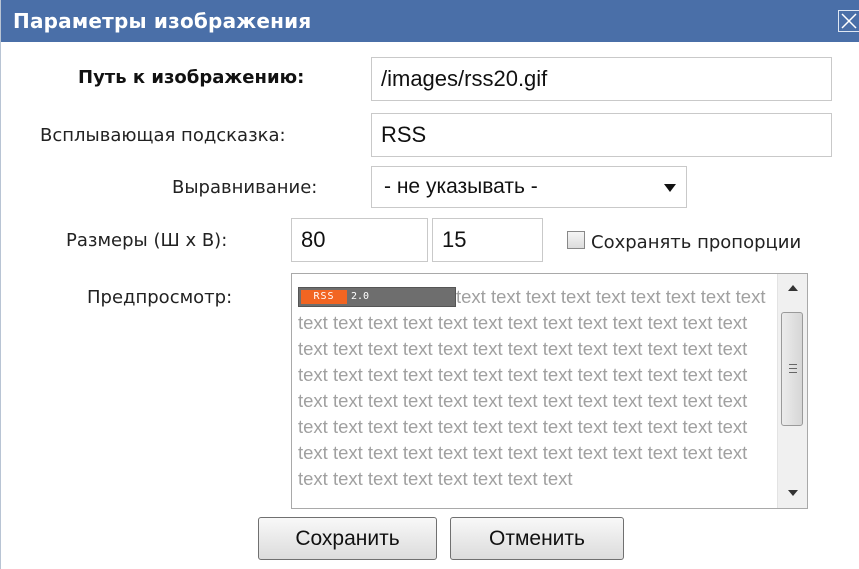 The image size is (859, 569). I want to click on preview-scrollbar, so click(792, 391).